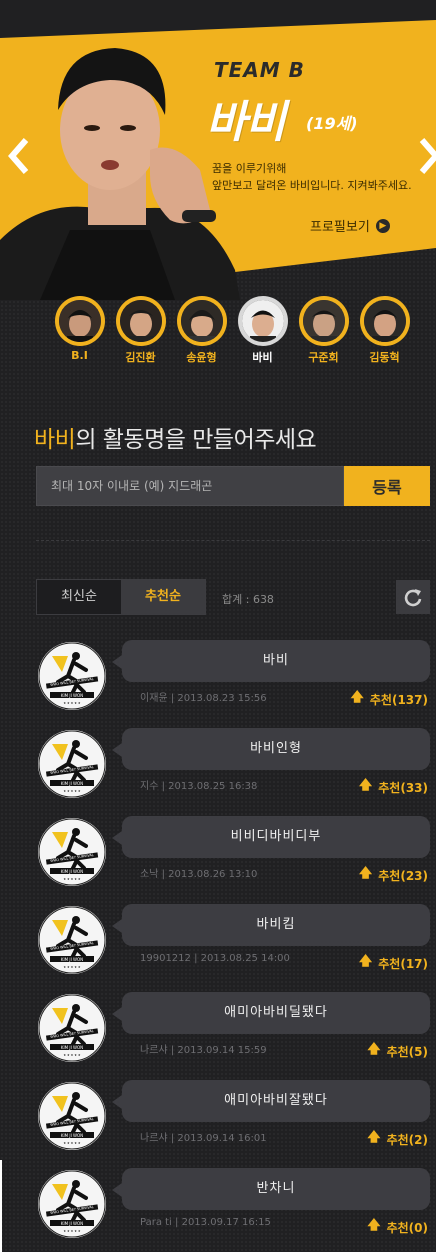 The width and height of the screenshot is (436, 1252). Describe the element at coordinates (79, 355) in the screenshot. I see `member-label: B.I` at that location.